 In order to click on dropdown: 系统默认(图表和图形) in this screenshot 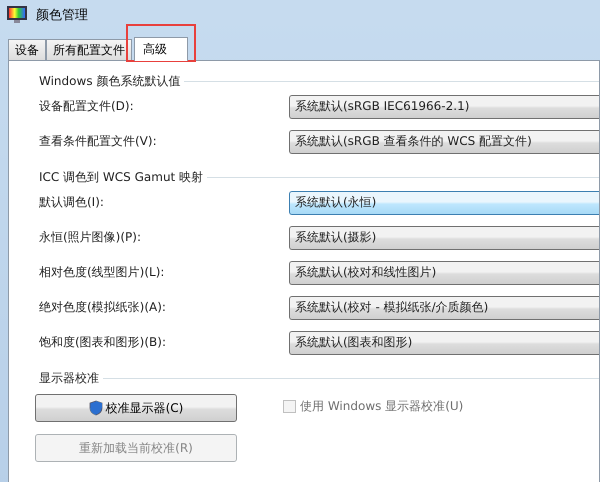, I will do `click(444, 342)`.